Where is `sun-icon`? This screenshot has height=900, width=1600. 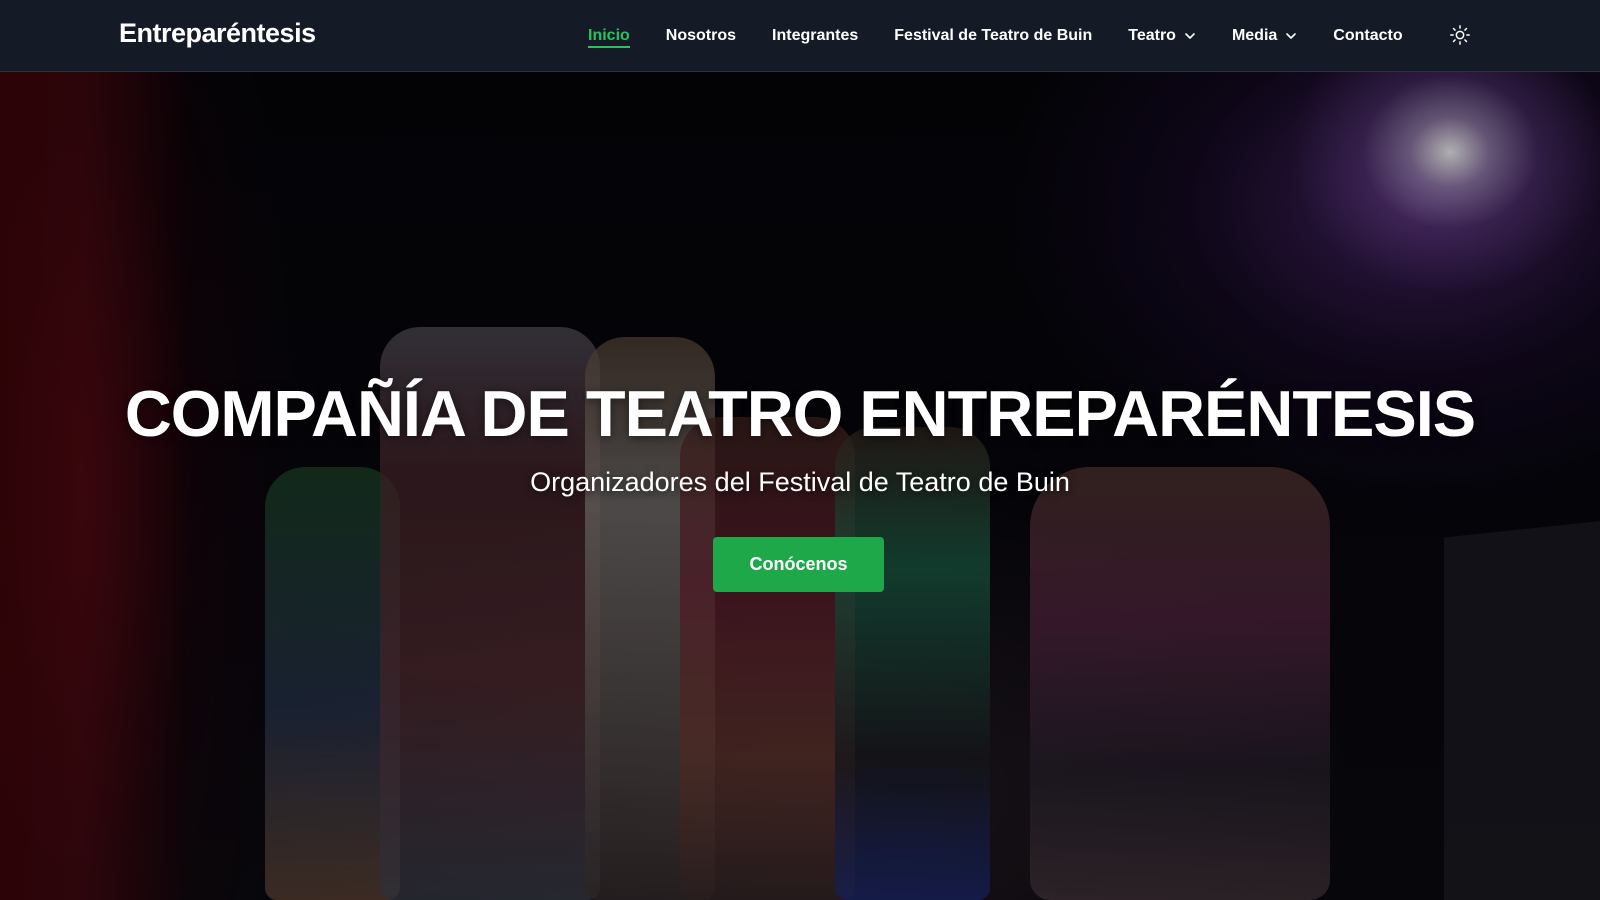
sun-icon is located at coordinates (1460, 35).